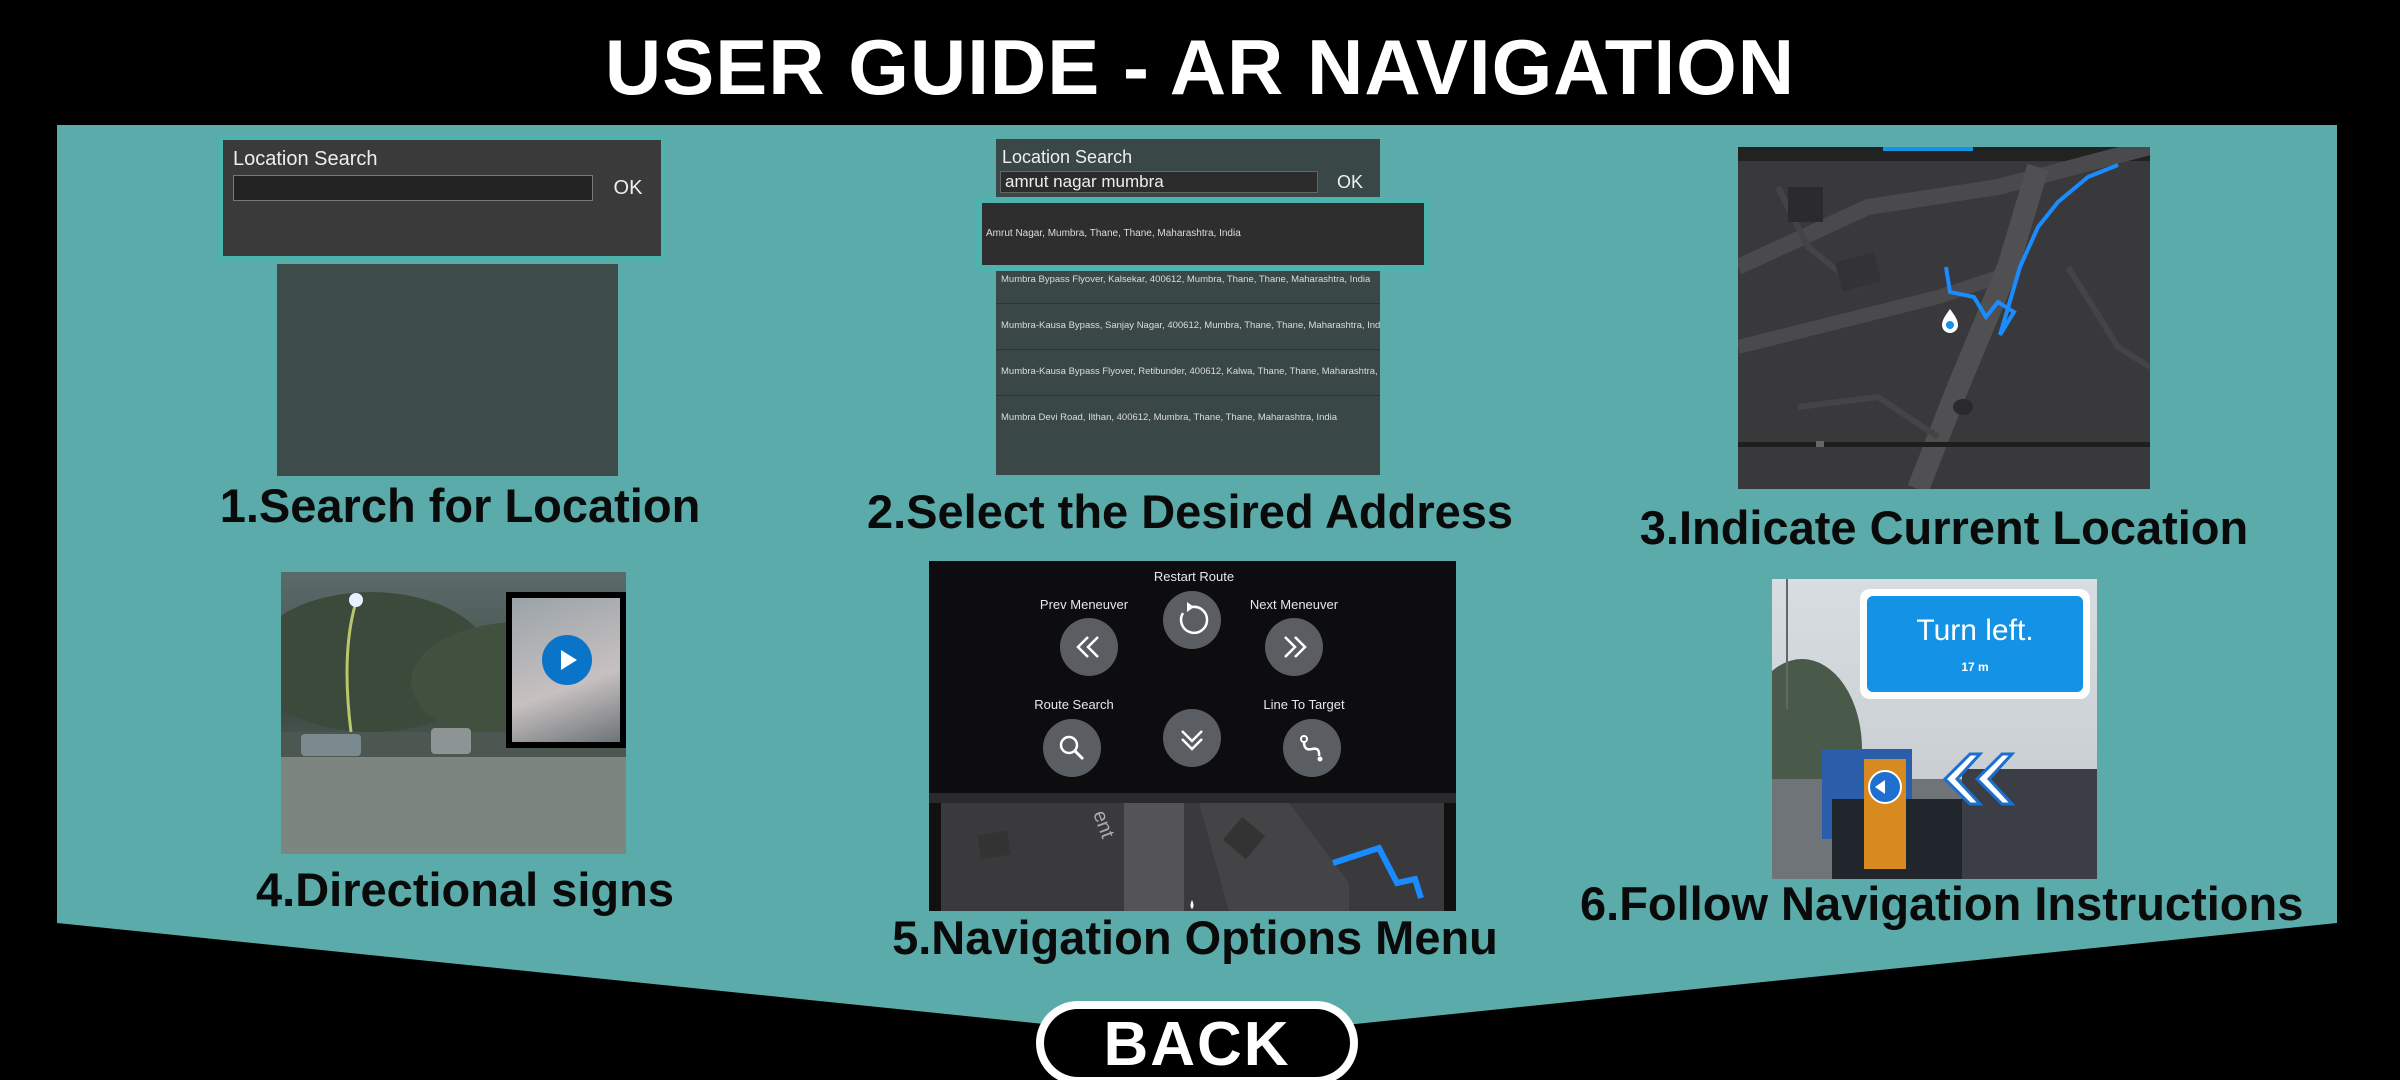  I want to click on back-button-label: BACK, so click(1197, 1044).